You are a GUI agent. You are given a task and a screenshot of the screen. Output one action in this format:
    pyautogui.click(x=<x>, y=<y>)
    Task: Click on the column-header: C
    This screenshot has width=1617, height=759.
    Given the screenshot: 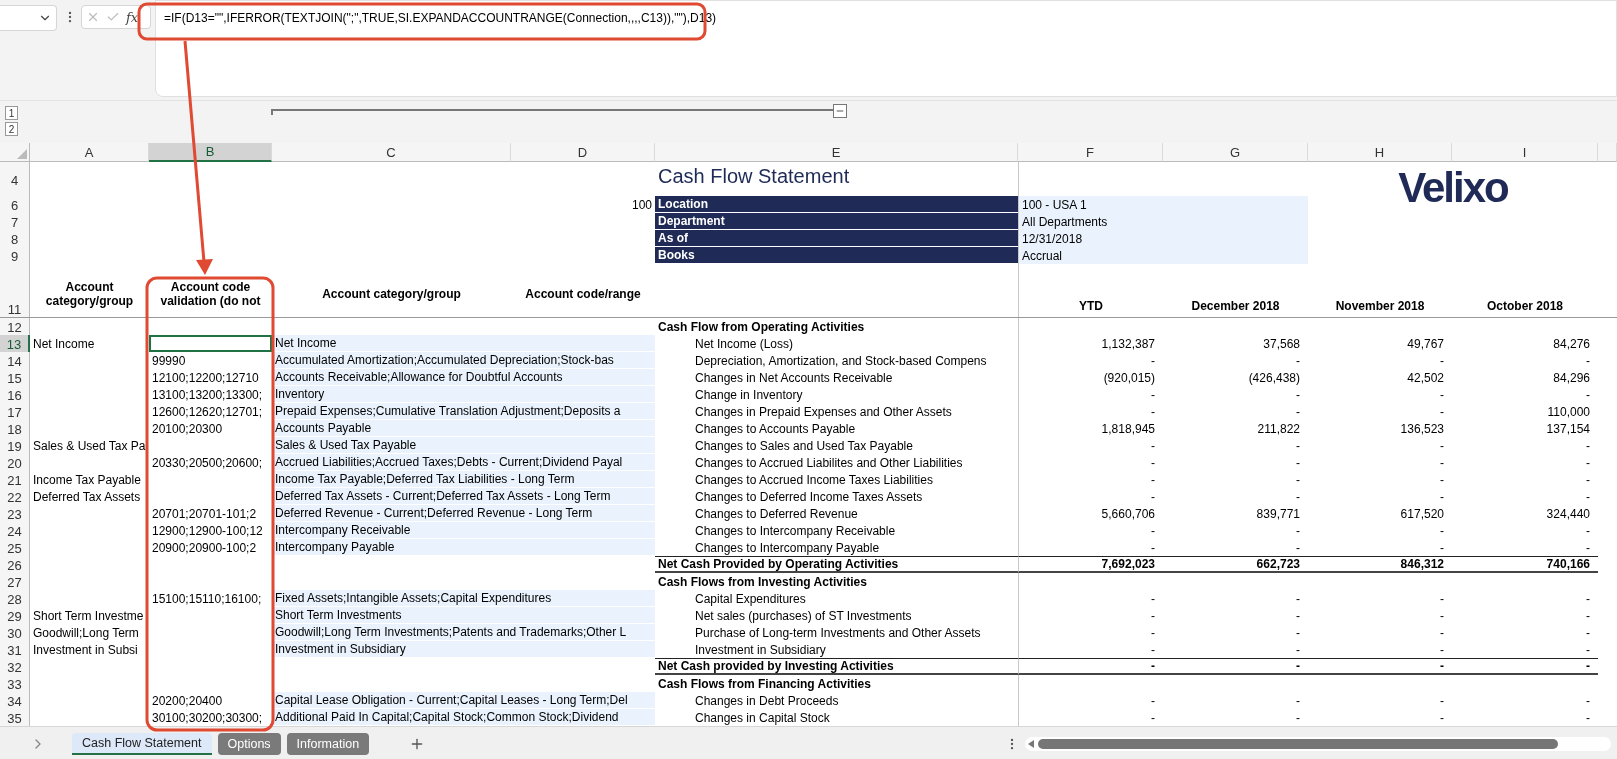 What is the action you would take?
    pyautogui.click(x=391, y=152)
    